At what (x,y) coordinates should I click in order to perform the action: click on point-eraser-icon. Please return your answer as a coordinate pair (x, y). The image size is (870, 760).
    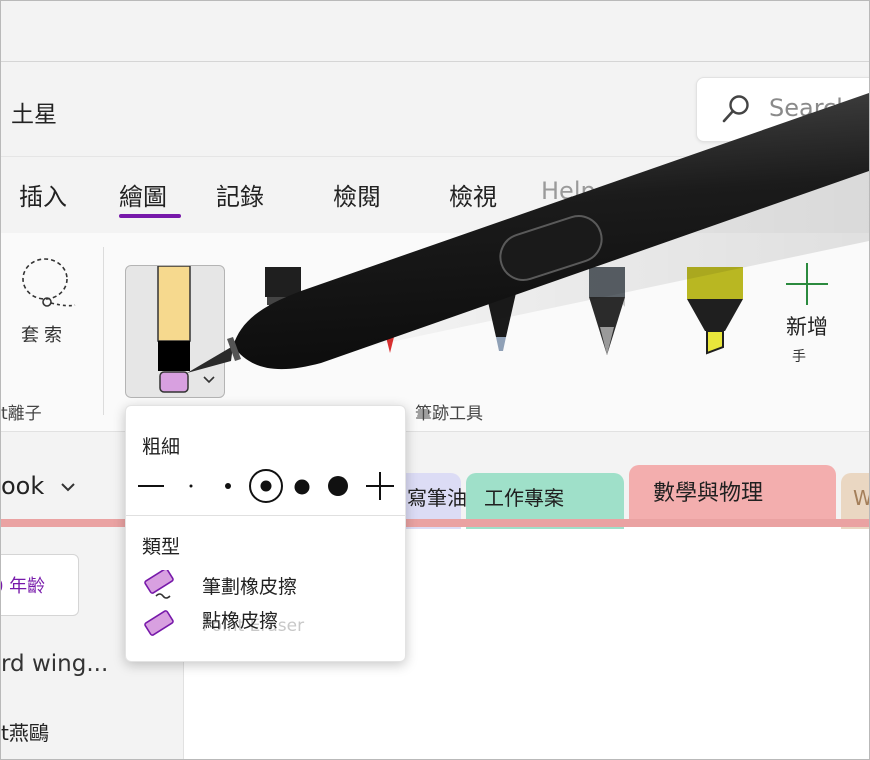
    Looking at the image, I should click on (159, 623).